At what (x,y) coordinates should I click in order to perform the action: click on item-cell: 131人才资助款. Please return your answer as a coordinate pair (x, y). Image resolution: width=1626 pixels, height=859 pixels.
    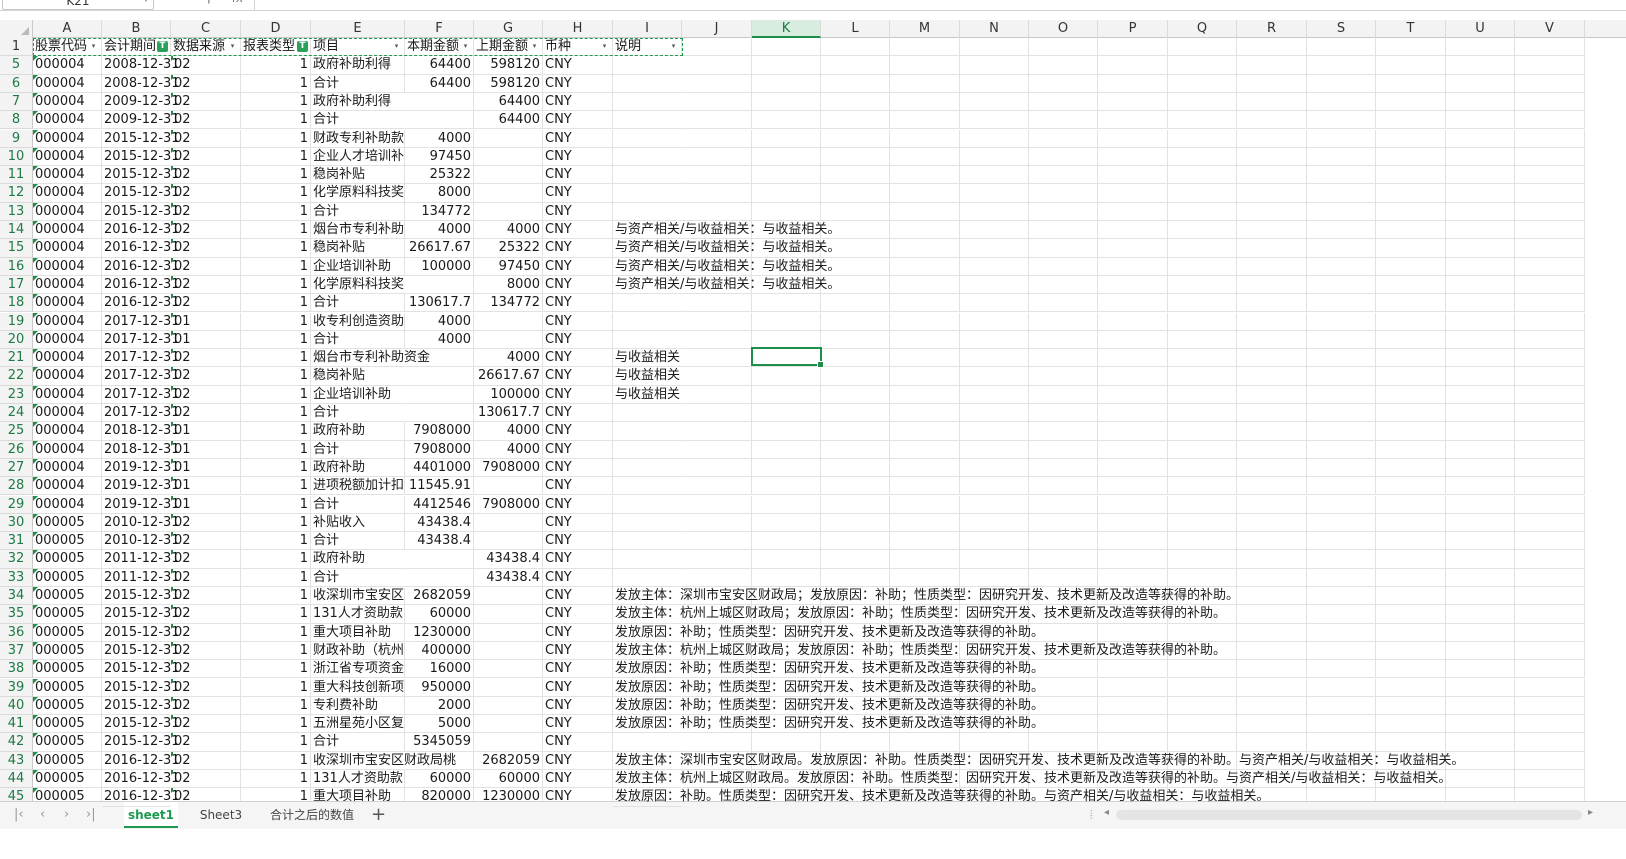
    Looking at the image, I should click on (358, 779).